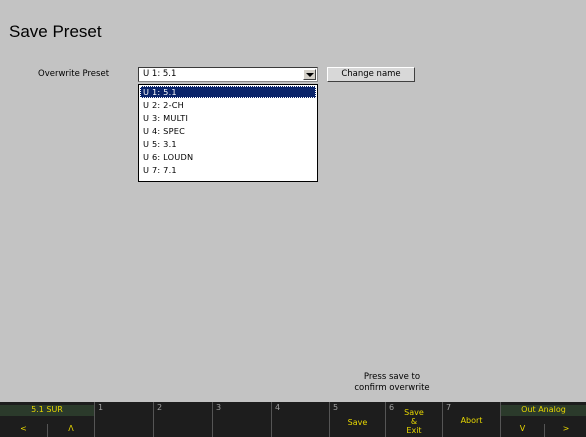 The height and width of the screenshot is (437, 586). What do you see at coordinates (392, 377) in the screenshot?
I see `hint-line-1: Press save to` at bounding box center [392, 377].